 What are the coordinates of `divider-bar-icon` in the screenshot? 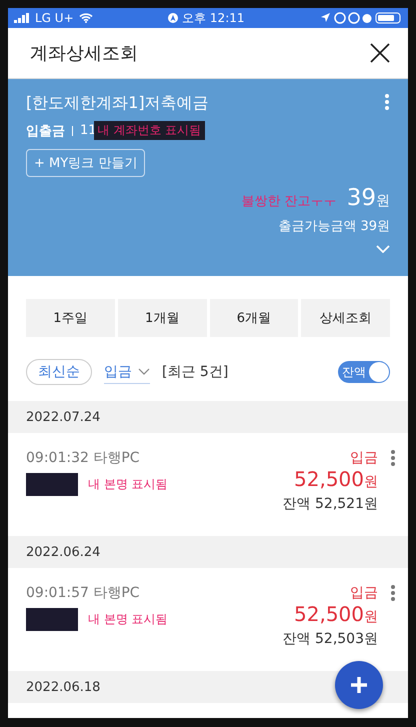 It's located at (72, 131).